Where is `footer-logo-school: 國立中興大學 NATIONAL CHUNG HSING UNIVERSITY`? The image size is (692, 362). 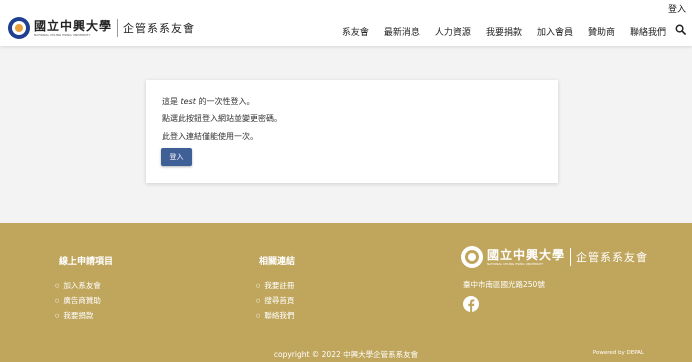 footer-logo-school: 國立中興大學 NATIONAL CHUNG HSING UNIVERSITY is located at coordinates (526, 256).